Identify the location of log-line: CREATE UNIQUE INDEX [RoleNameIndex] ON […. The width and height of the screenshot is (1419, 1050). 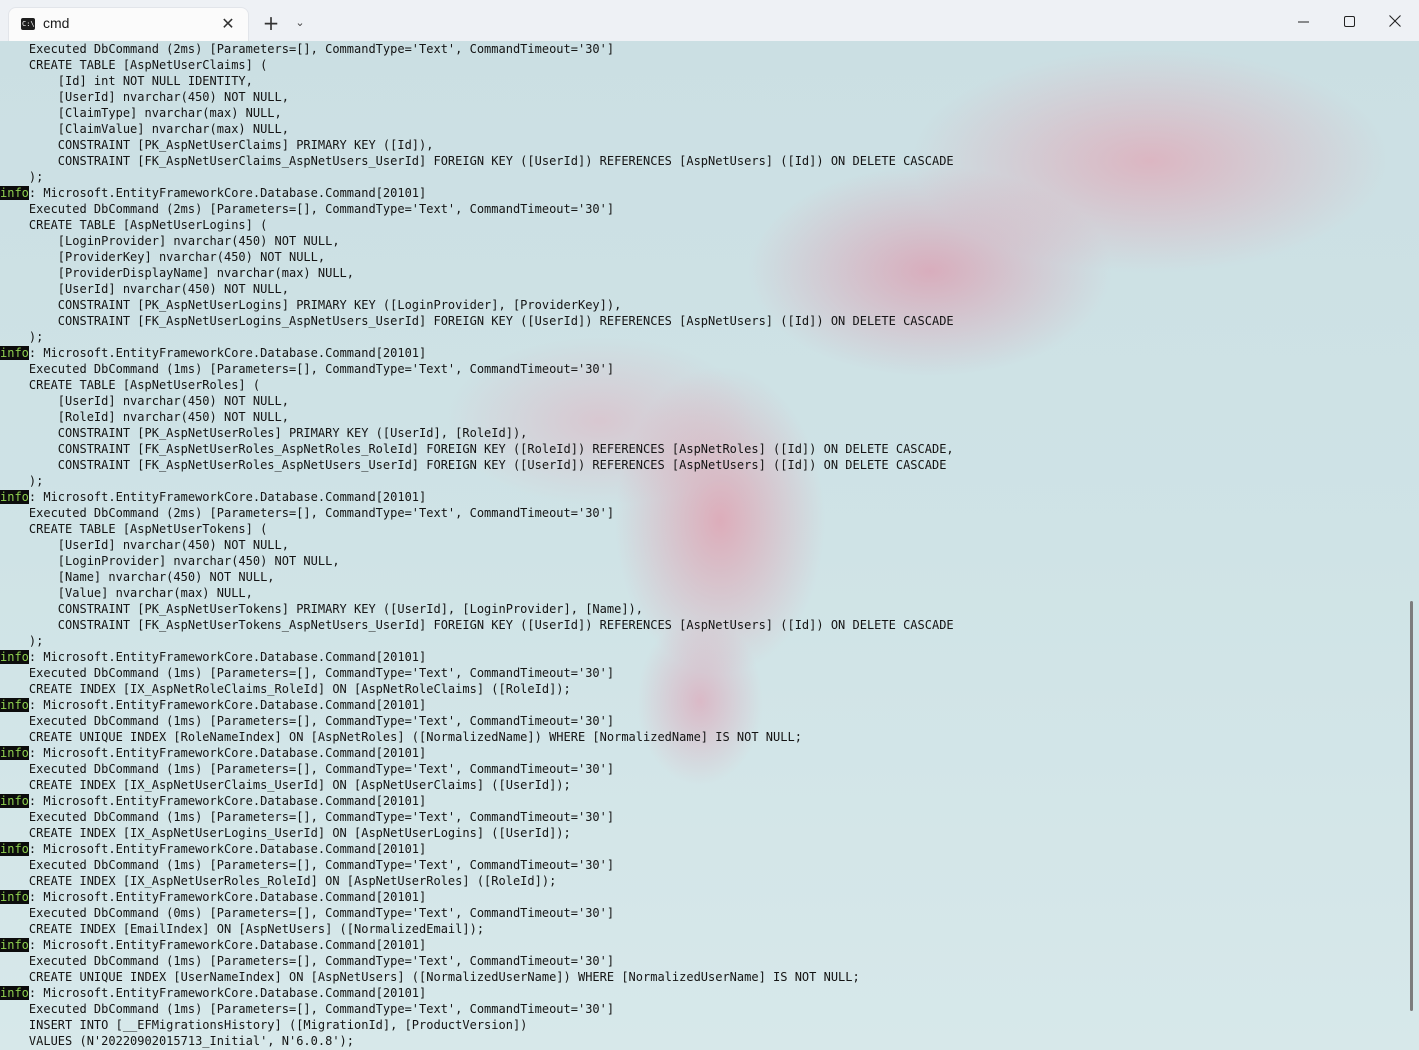
(477, 737).